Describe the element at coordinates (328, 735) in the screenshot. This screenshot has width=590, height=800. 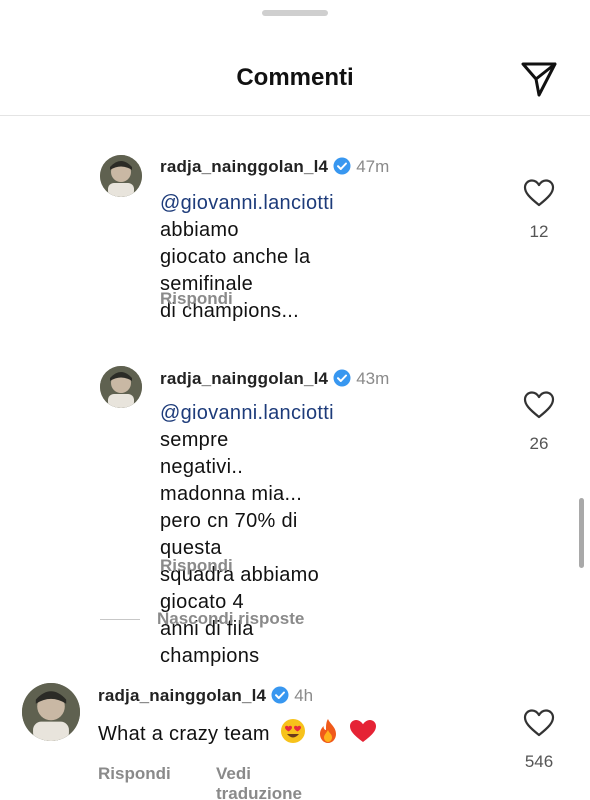
I see `fire-emoji` at that location.